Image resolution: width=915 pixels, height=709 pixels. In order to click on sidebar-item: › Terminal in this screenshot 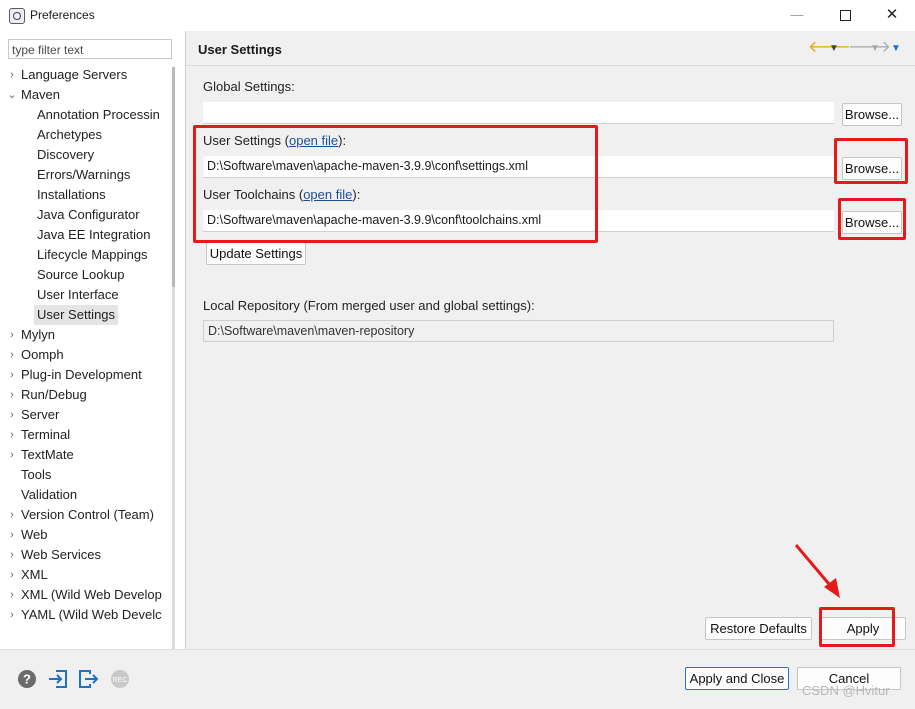, I will do `click(40, 435)`.